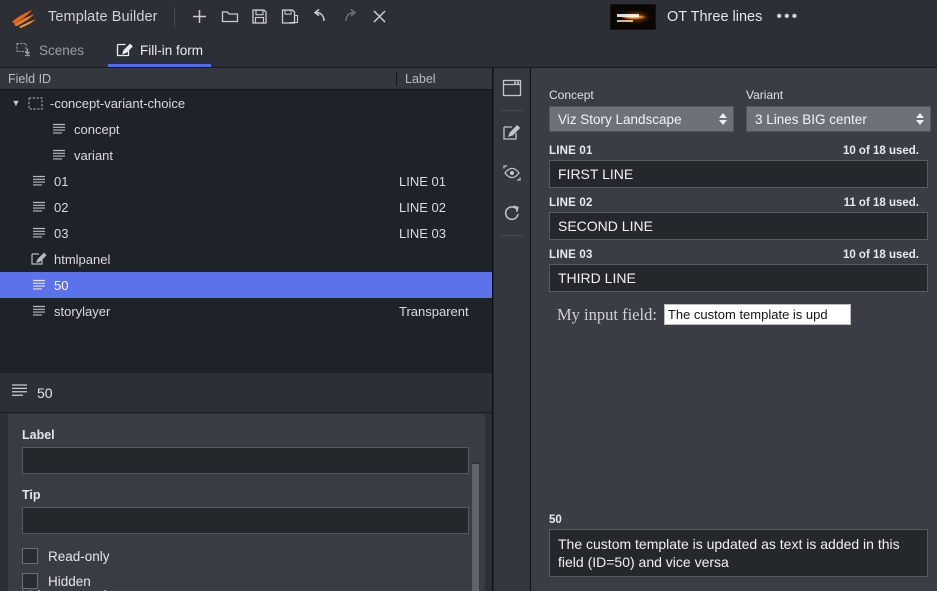 This screenshot has width=937, height=591. What do you see at coordinates (787, 17) in the screenshot?
I see `overflow-menu-button: •••` at bounding box center [787, 17].